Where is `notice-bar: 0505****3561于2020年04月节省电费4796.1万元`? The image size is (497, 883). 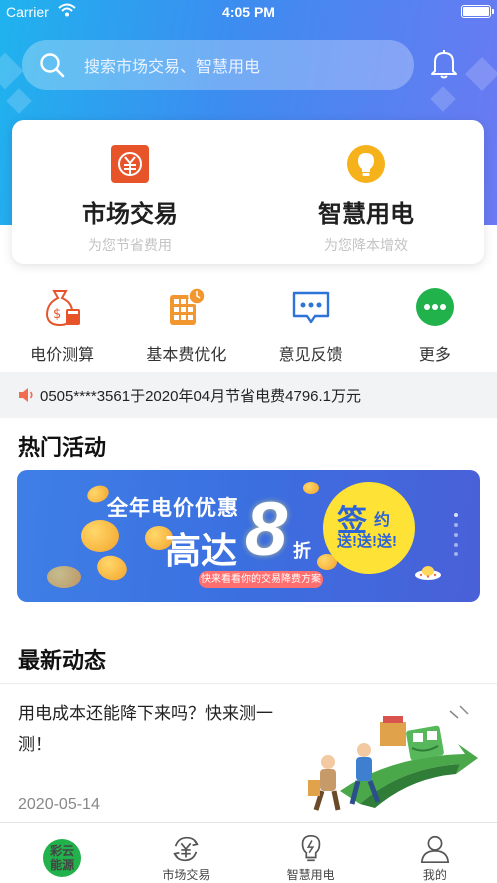
notice-bar: 0505****3561于2020年04月节省电费4796.1万元 is located at coordinates (248, 395).